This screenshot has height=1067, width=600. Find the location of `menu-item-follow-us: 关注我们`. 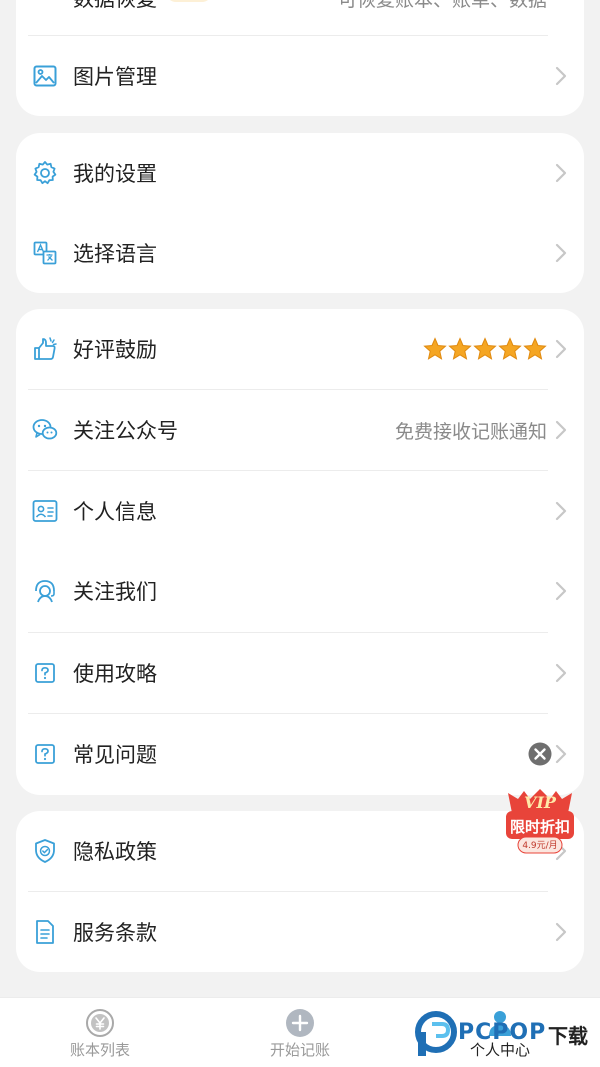

menu-item-follow-us: 关注我们 is located at coordinates (300, 591).